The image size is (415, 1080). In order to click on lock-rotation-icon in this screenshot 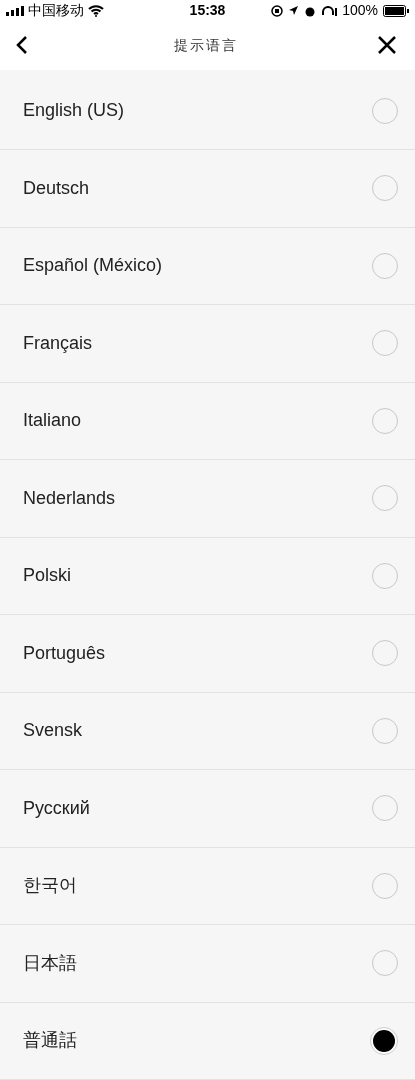, I will do `click(277, 10)`.